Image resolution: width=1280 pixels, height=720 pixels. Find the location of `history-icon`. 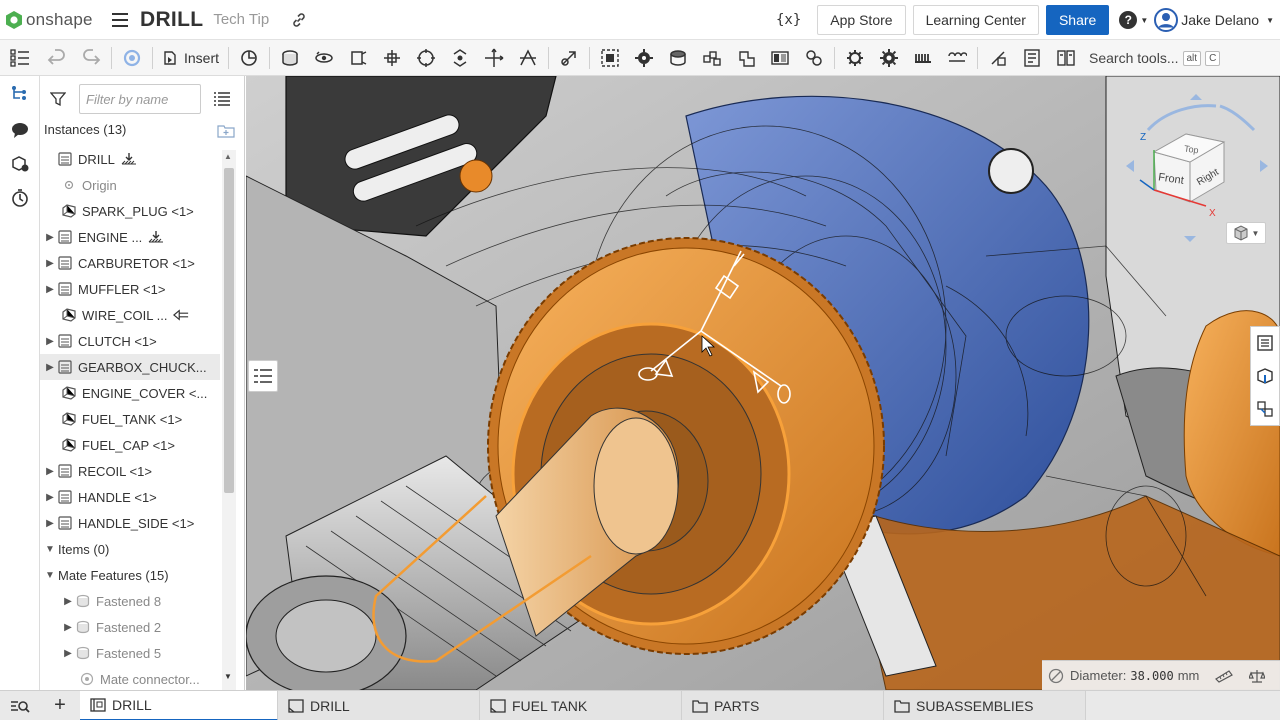

history-icon is located at coordinates (20, 198).